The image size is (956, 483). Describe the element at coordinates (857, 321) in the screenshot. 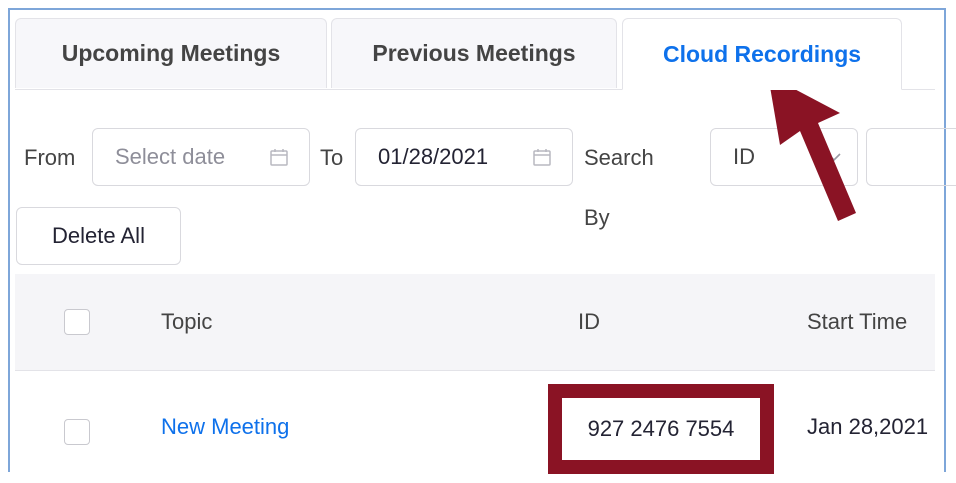

I see `column-start-time: Start Time` at that location.